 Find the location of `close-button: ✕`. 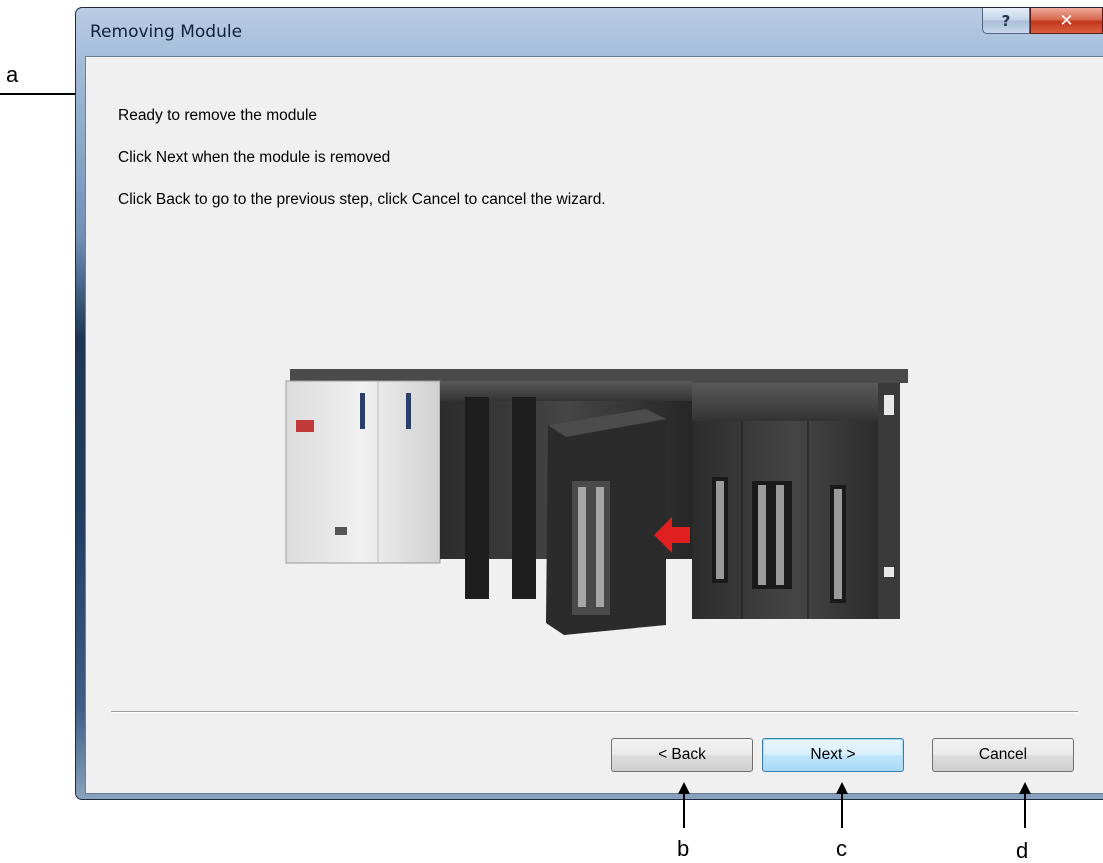

close-button: ✕ is located at coordinates (1066, 21).